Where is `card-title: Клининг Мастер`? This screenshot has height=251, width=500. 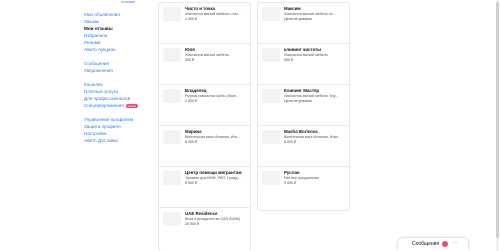 card-title: Клининг Мастер is located at coordinates (302, 90).